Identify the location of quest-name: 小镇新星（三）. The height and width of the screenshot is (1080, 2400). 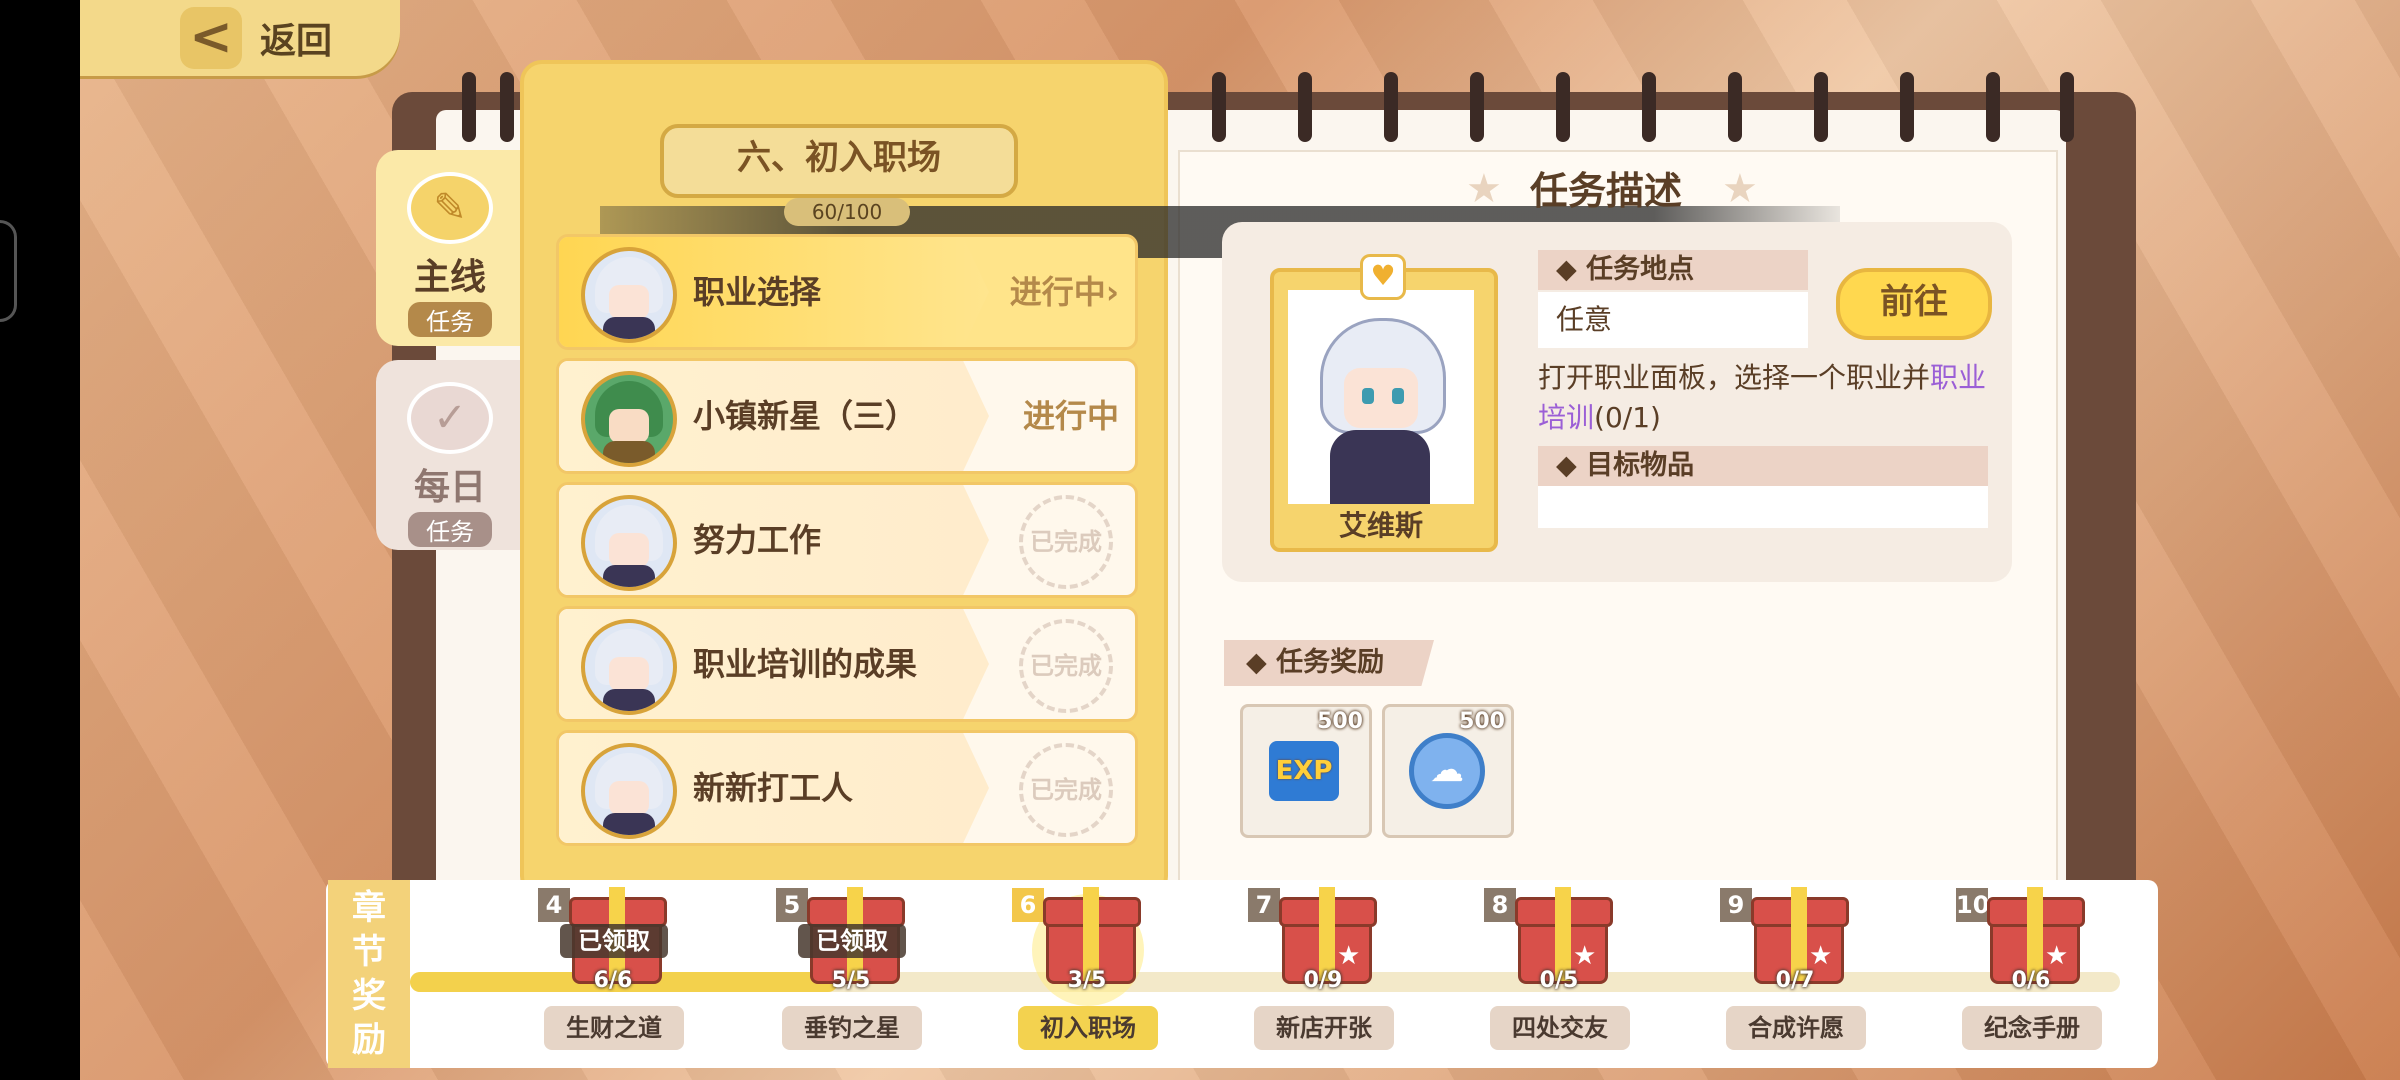
(805, 416).